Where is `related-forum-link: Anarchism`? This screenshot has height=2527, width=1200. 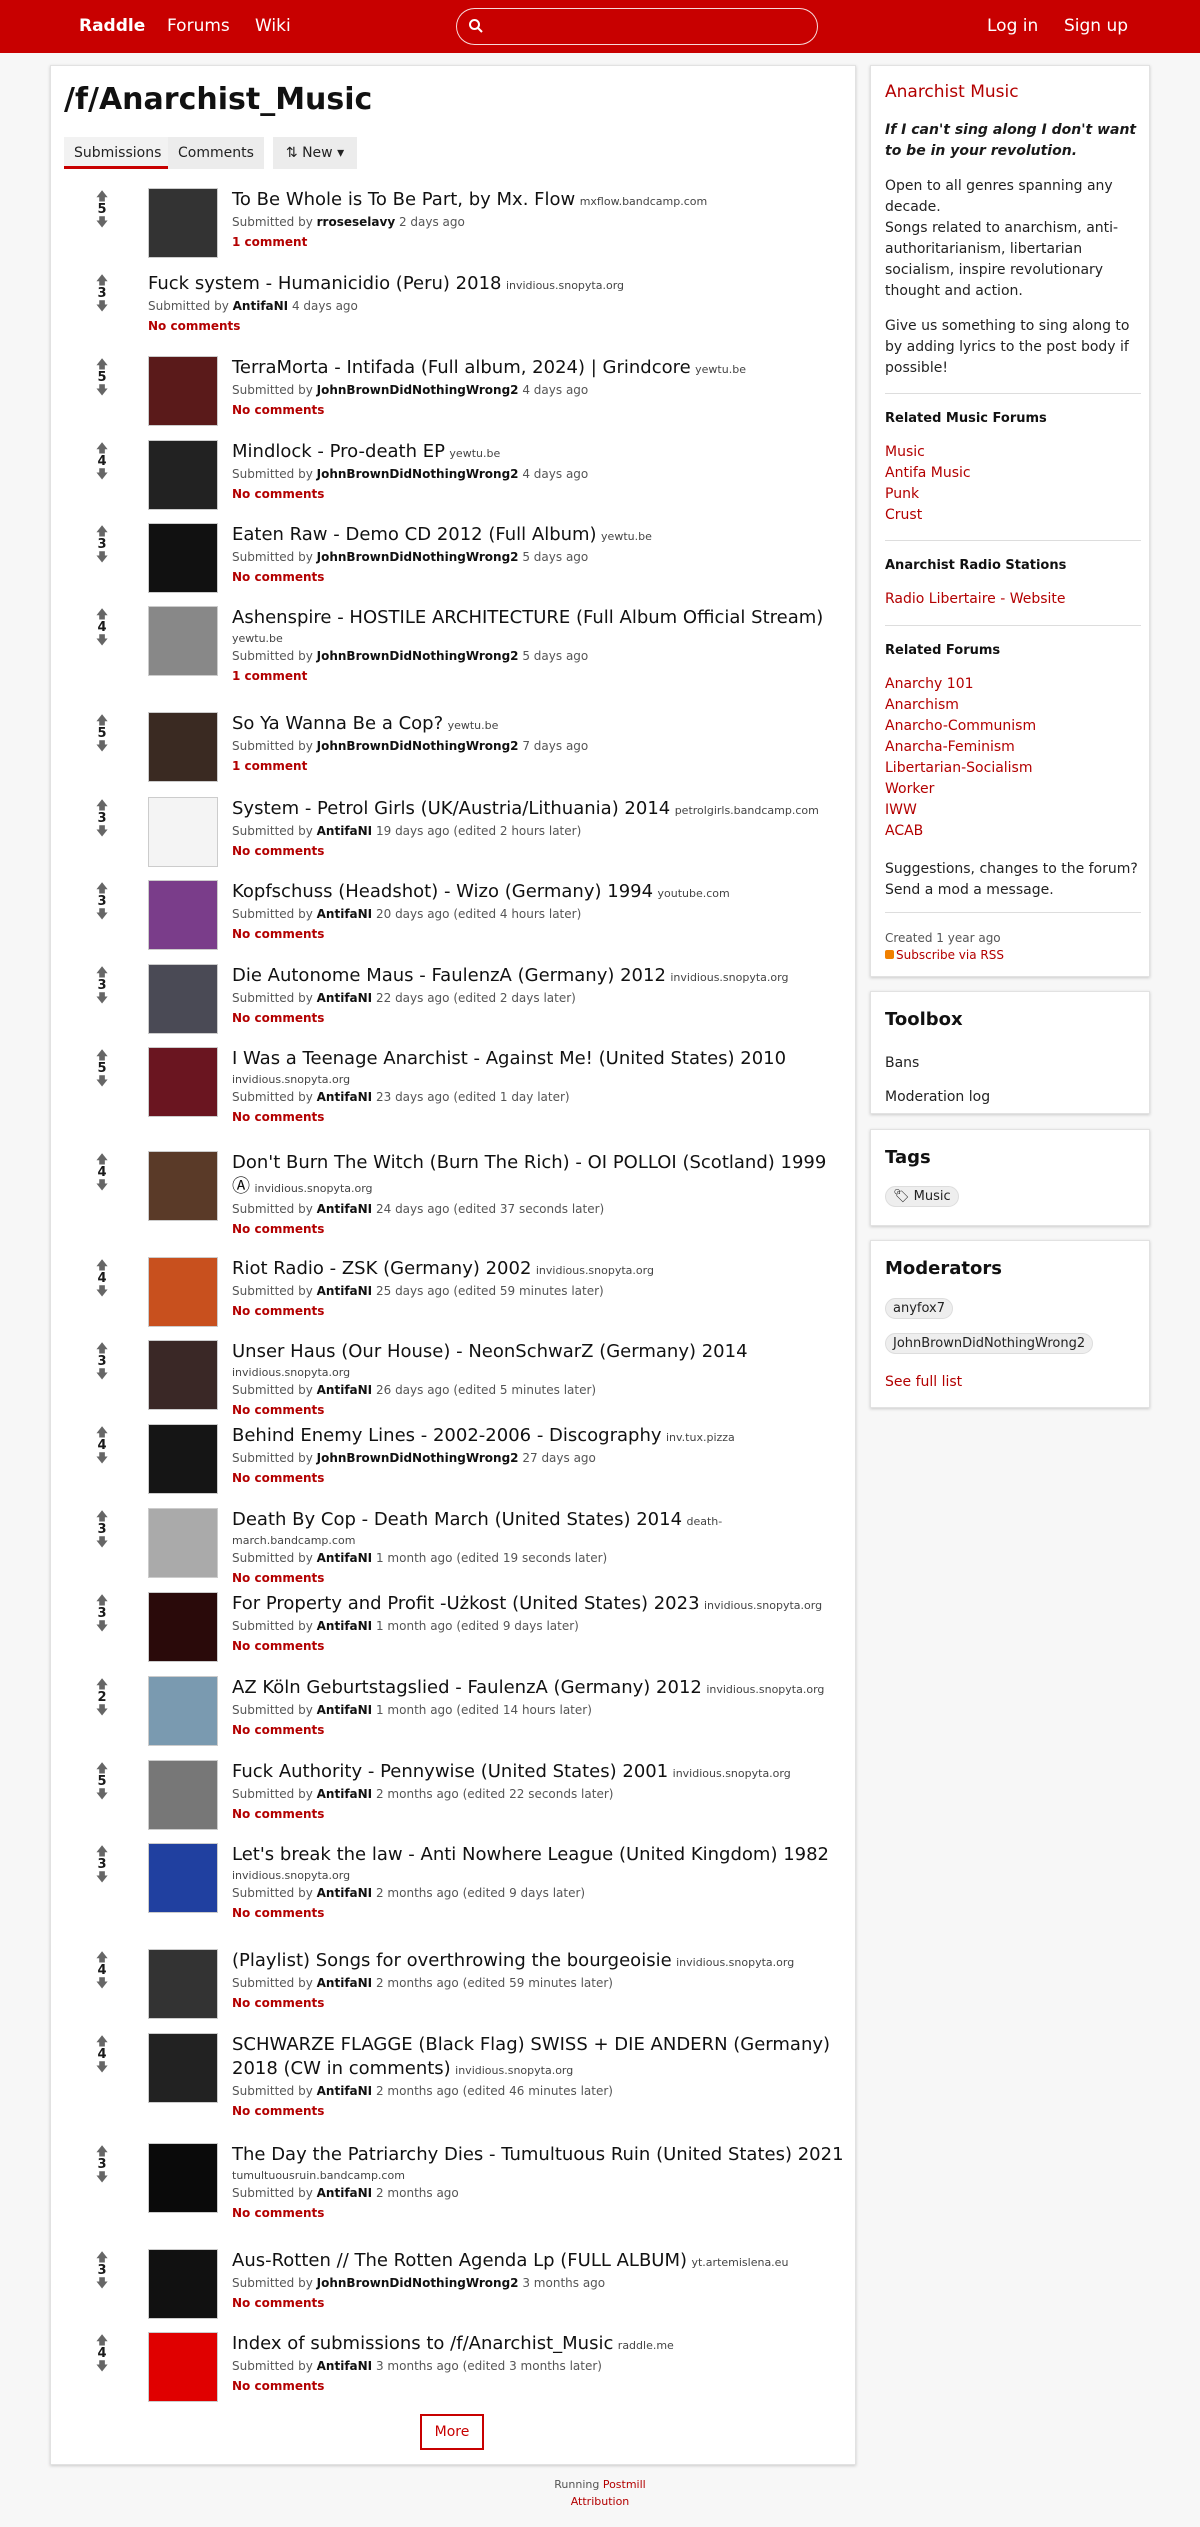
related-forum-link: Anarchism is located at coordinates (960, 705).